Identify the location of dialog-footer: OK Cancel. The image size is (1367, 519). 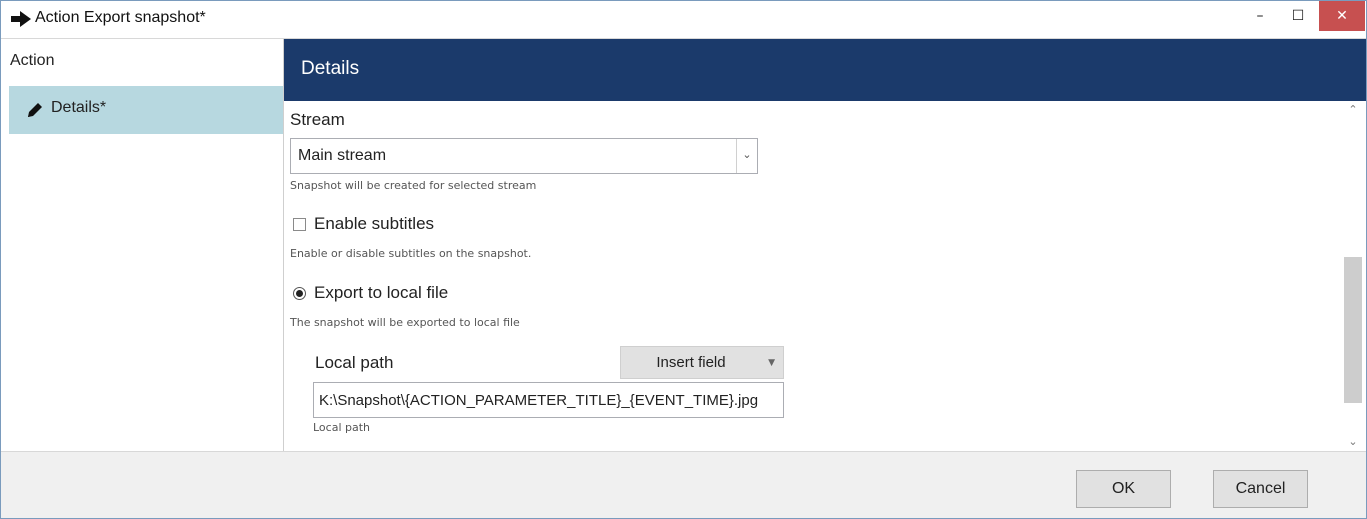
(683, 484).